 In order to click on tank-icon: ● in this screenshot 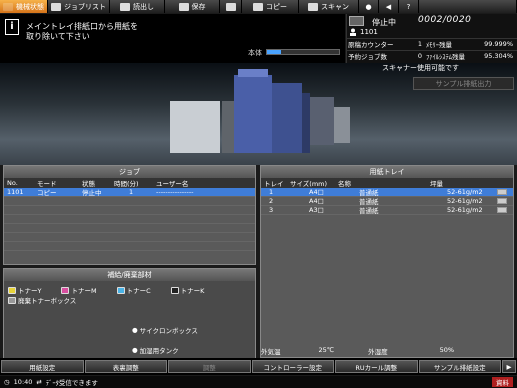, I will do `click(135, 350)`.